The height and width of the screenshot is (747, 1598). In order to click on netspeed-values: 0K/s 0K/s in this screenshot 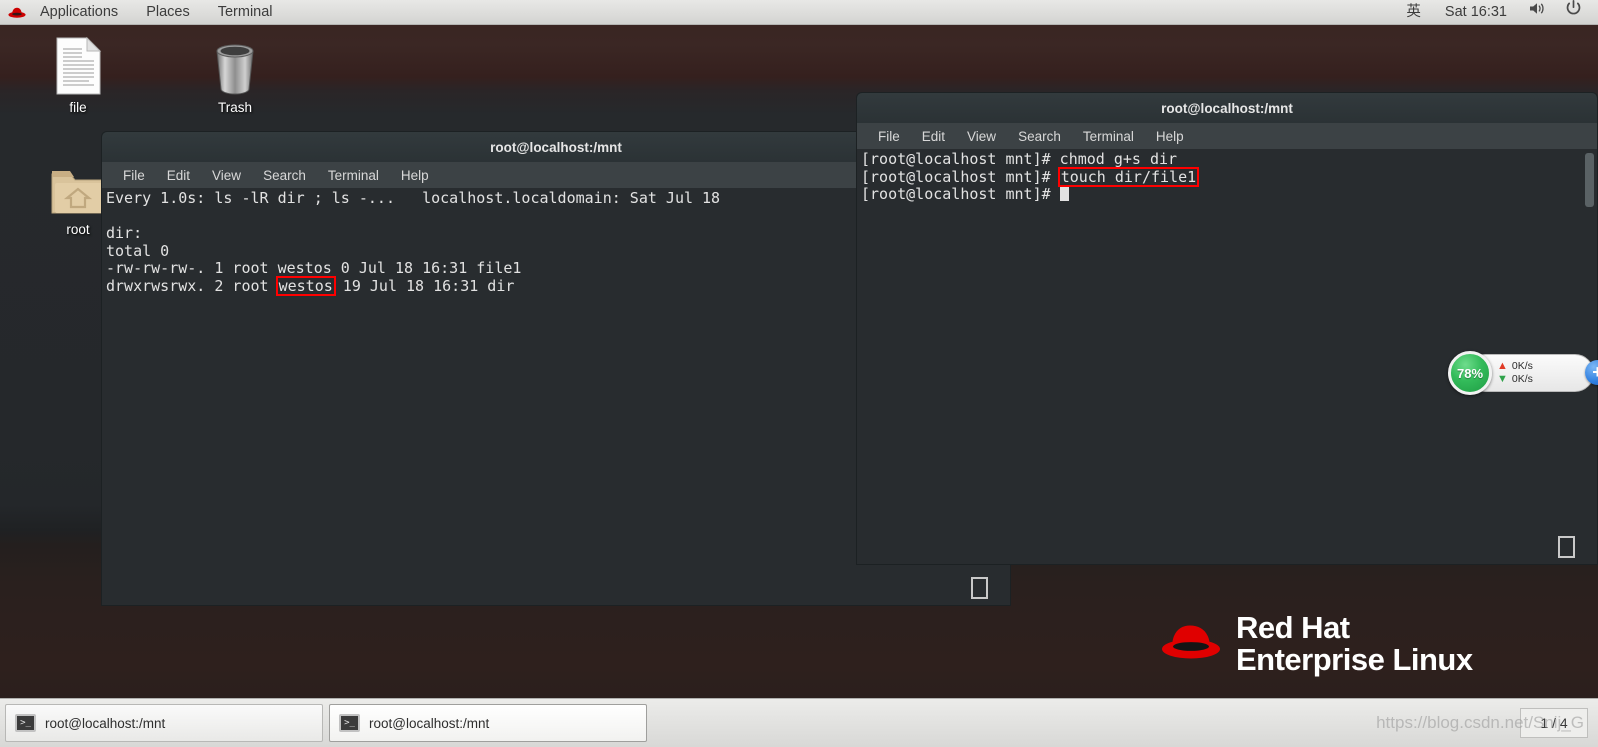, I will do `click(1522, 373)`.